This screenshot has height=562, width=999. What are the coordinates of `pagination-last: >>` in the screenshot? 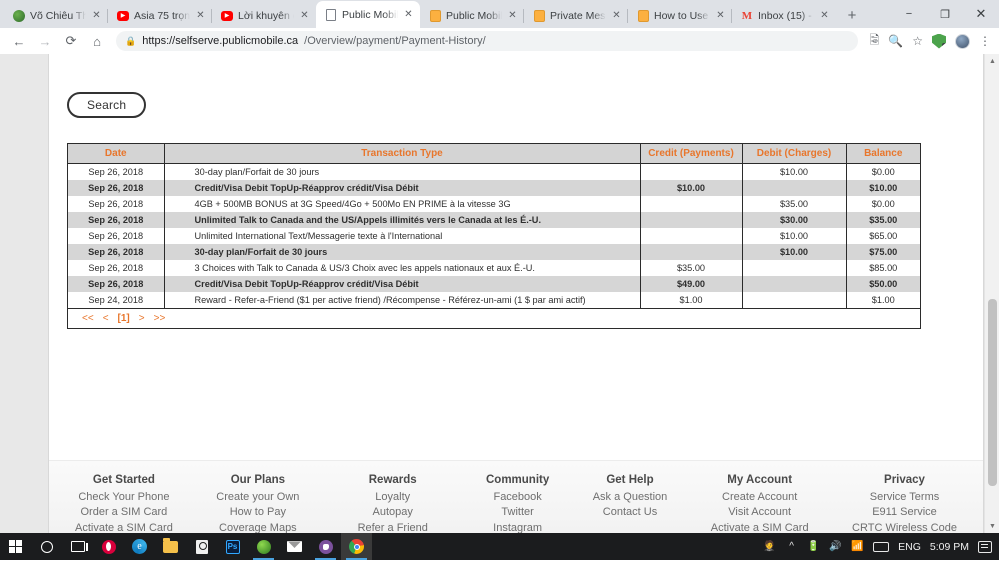 It's located at (160, 318).